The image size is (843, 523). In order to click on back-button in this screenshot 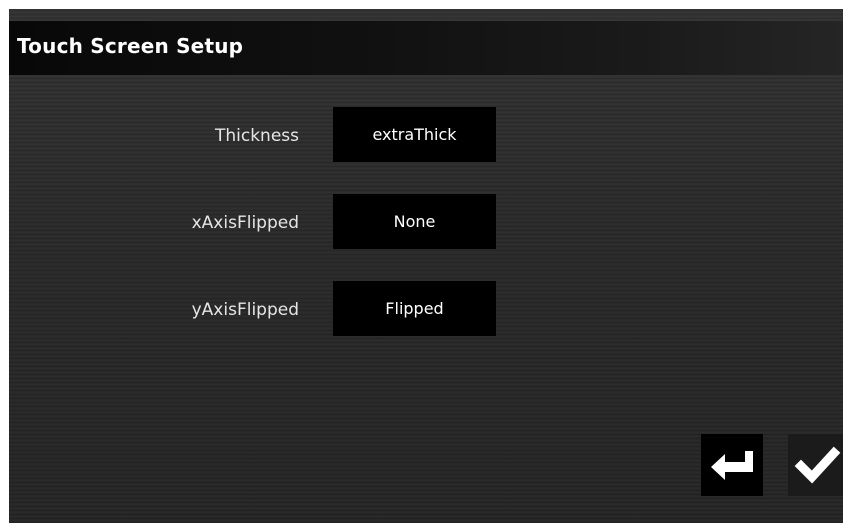, I will do `click(732, 465)`.